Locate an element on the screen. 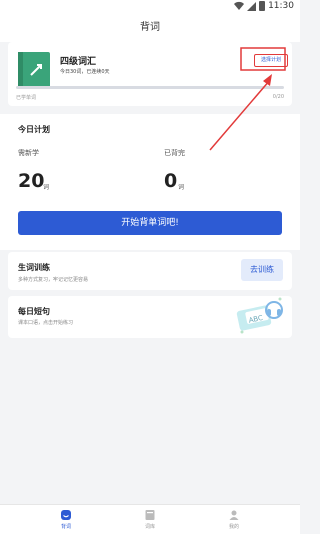  smile-icon is located at coordinates (66, 515).